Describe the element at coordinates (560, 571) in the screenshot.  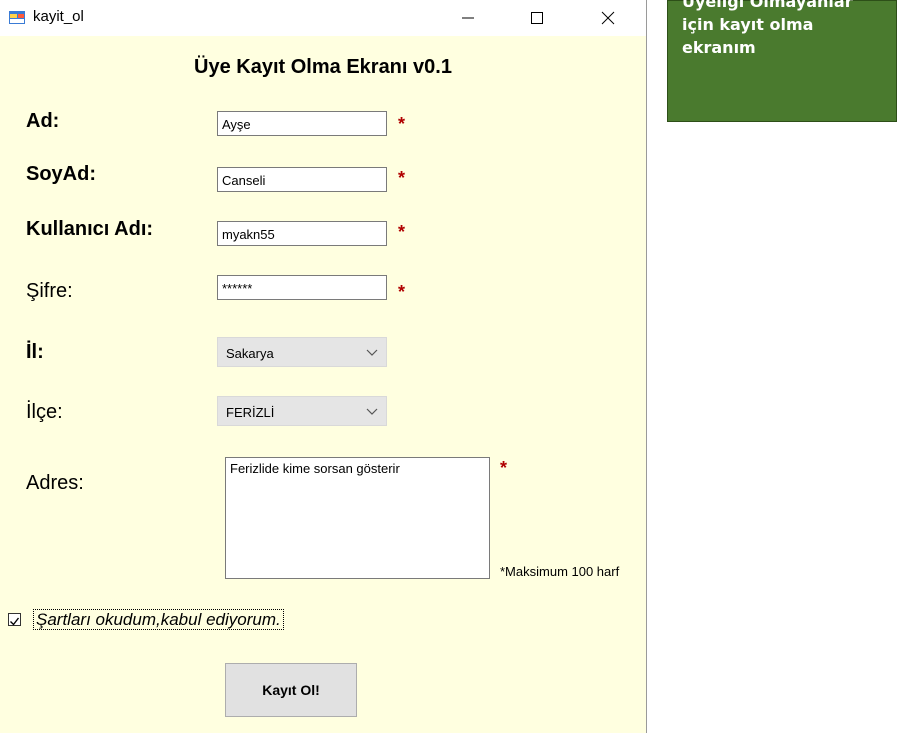
I see `adres-max-length-hint: *Maksimum 100 harf` at that location.